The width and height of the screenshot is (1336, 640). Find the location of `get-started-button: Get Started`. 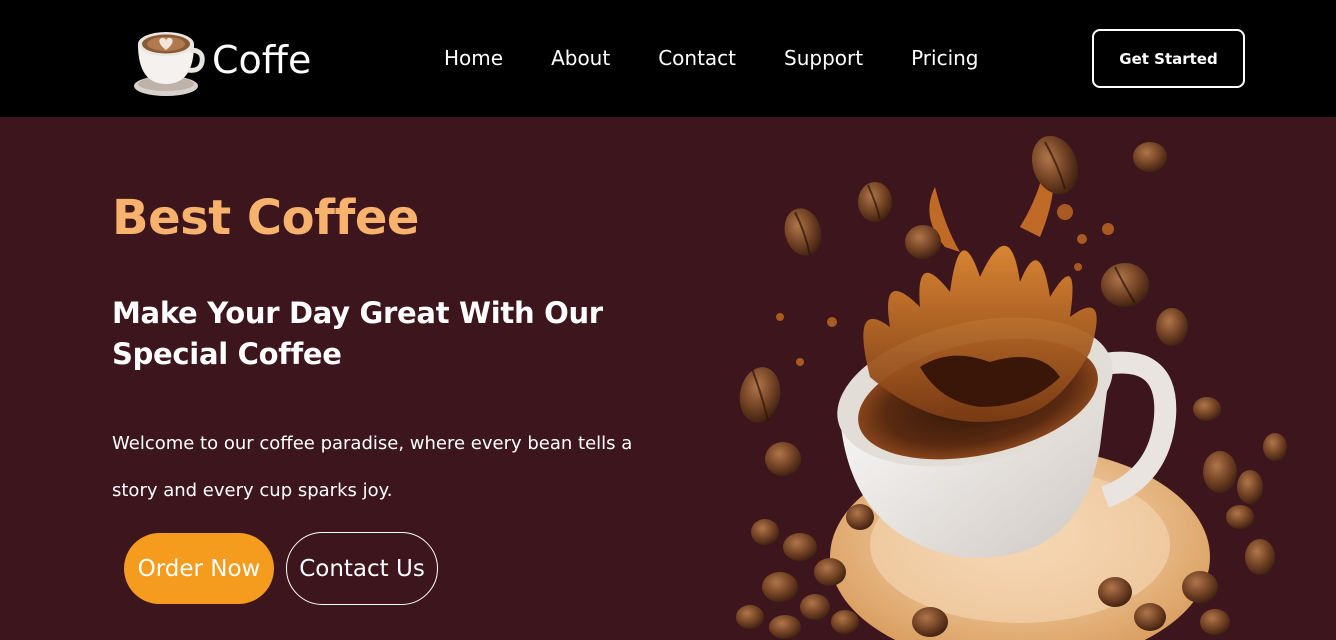

get-started-button: Get Started is located at coordinates (1168, 58).